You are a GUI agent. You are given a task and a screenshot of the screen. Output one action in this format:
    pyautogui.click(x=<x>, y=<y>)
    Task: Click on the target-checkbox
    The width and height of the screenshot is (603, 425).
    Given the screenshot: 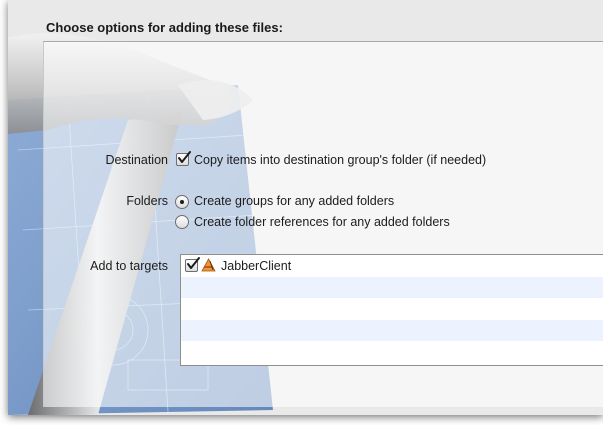 What is the action you would take?
    pyautogui.click(x=192, y=264)
    